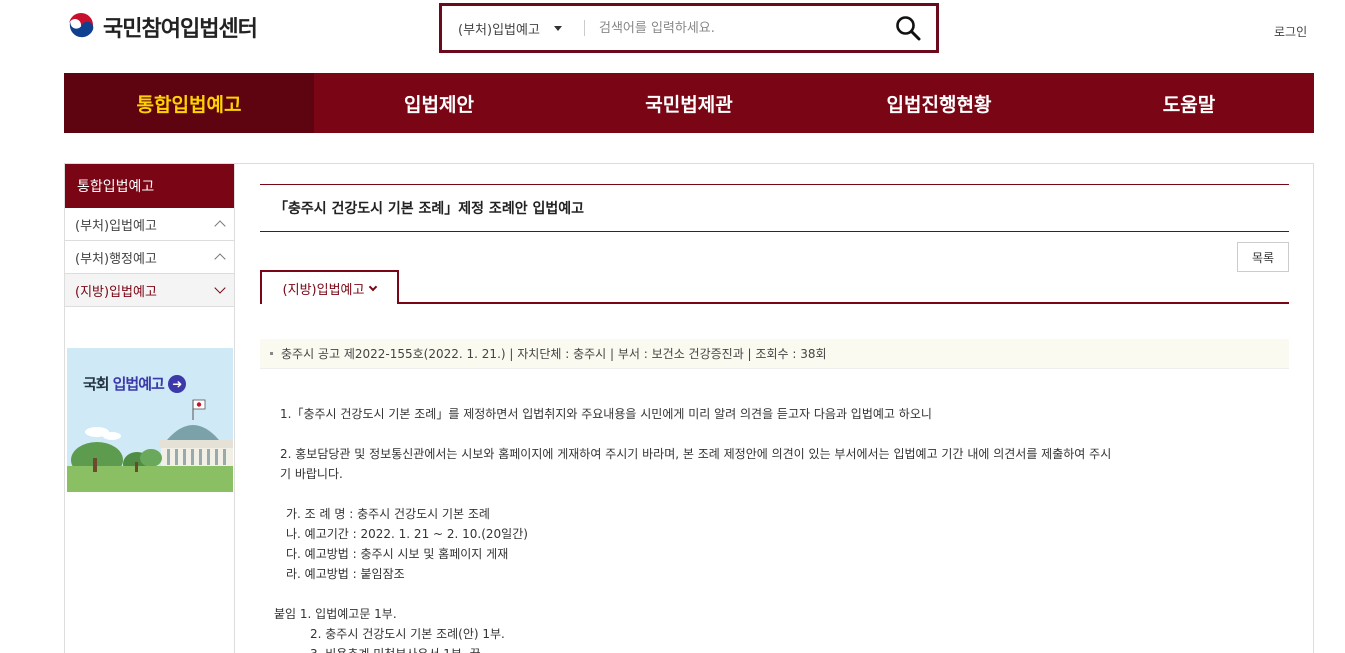 The height and width of the screenshot is (653, 1345). Describe the element at coordinates (335, 614) in the screenshot. I see `attachment-1: 붙임 1. 입법예고문 1부.` at that location.